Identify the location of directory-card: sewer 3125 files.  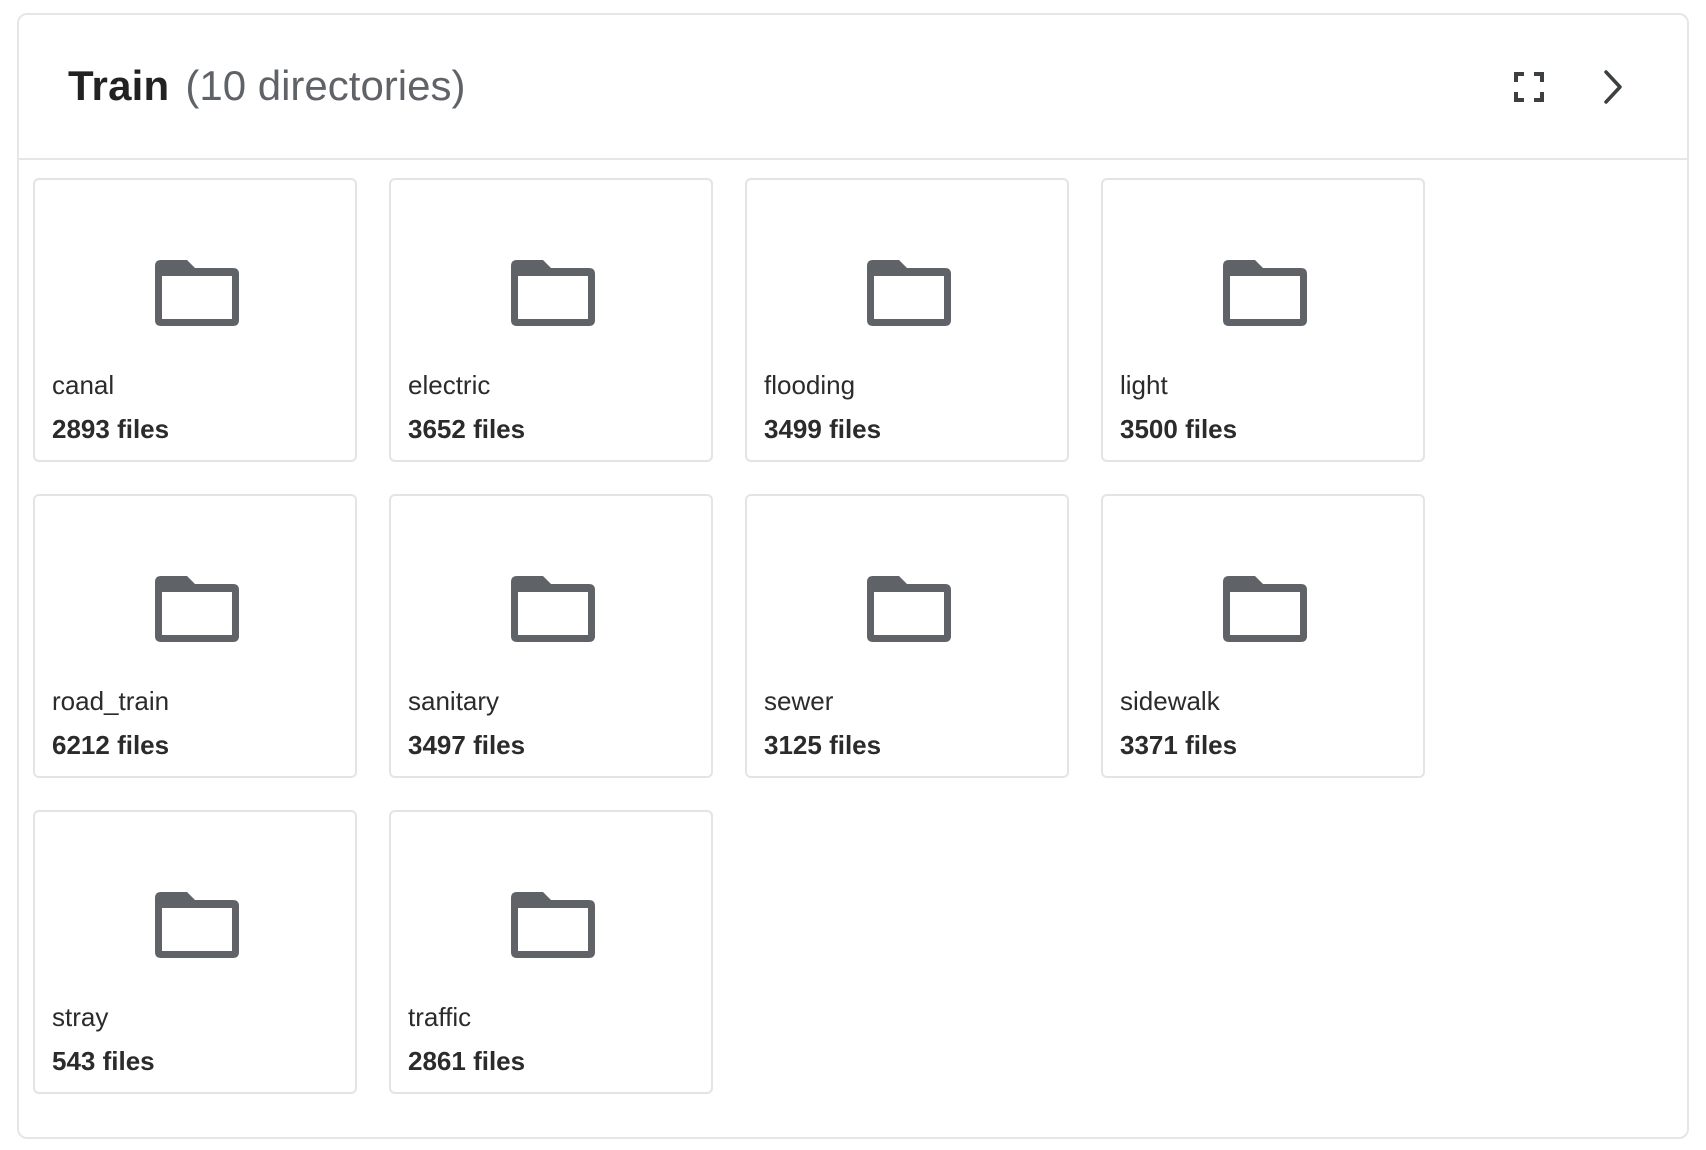
(907, 636).